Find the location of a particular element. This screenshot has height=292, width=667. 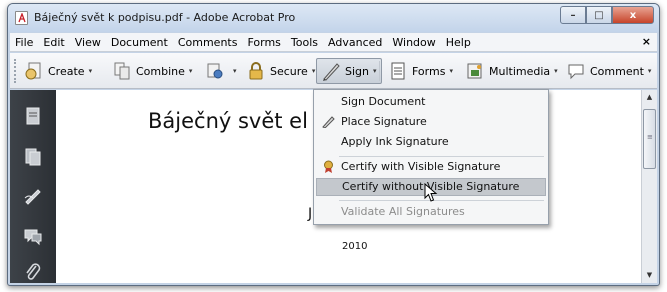

multimedia-icon is located at coordinates (474, 71).